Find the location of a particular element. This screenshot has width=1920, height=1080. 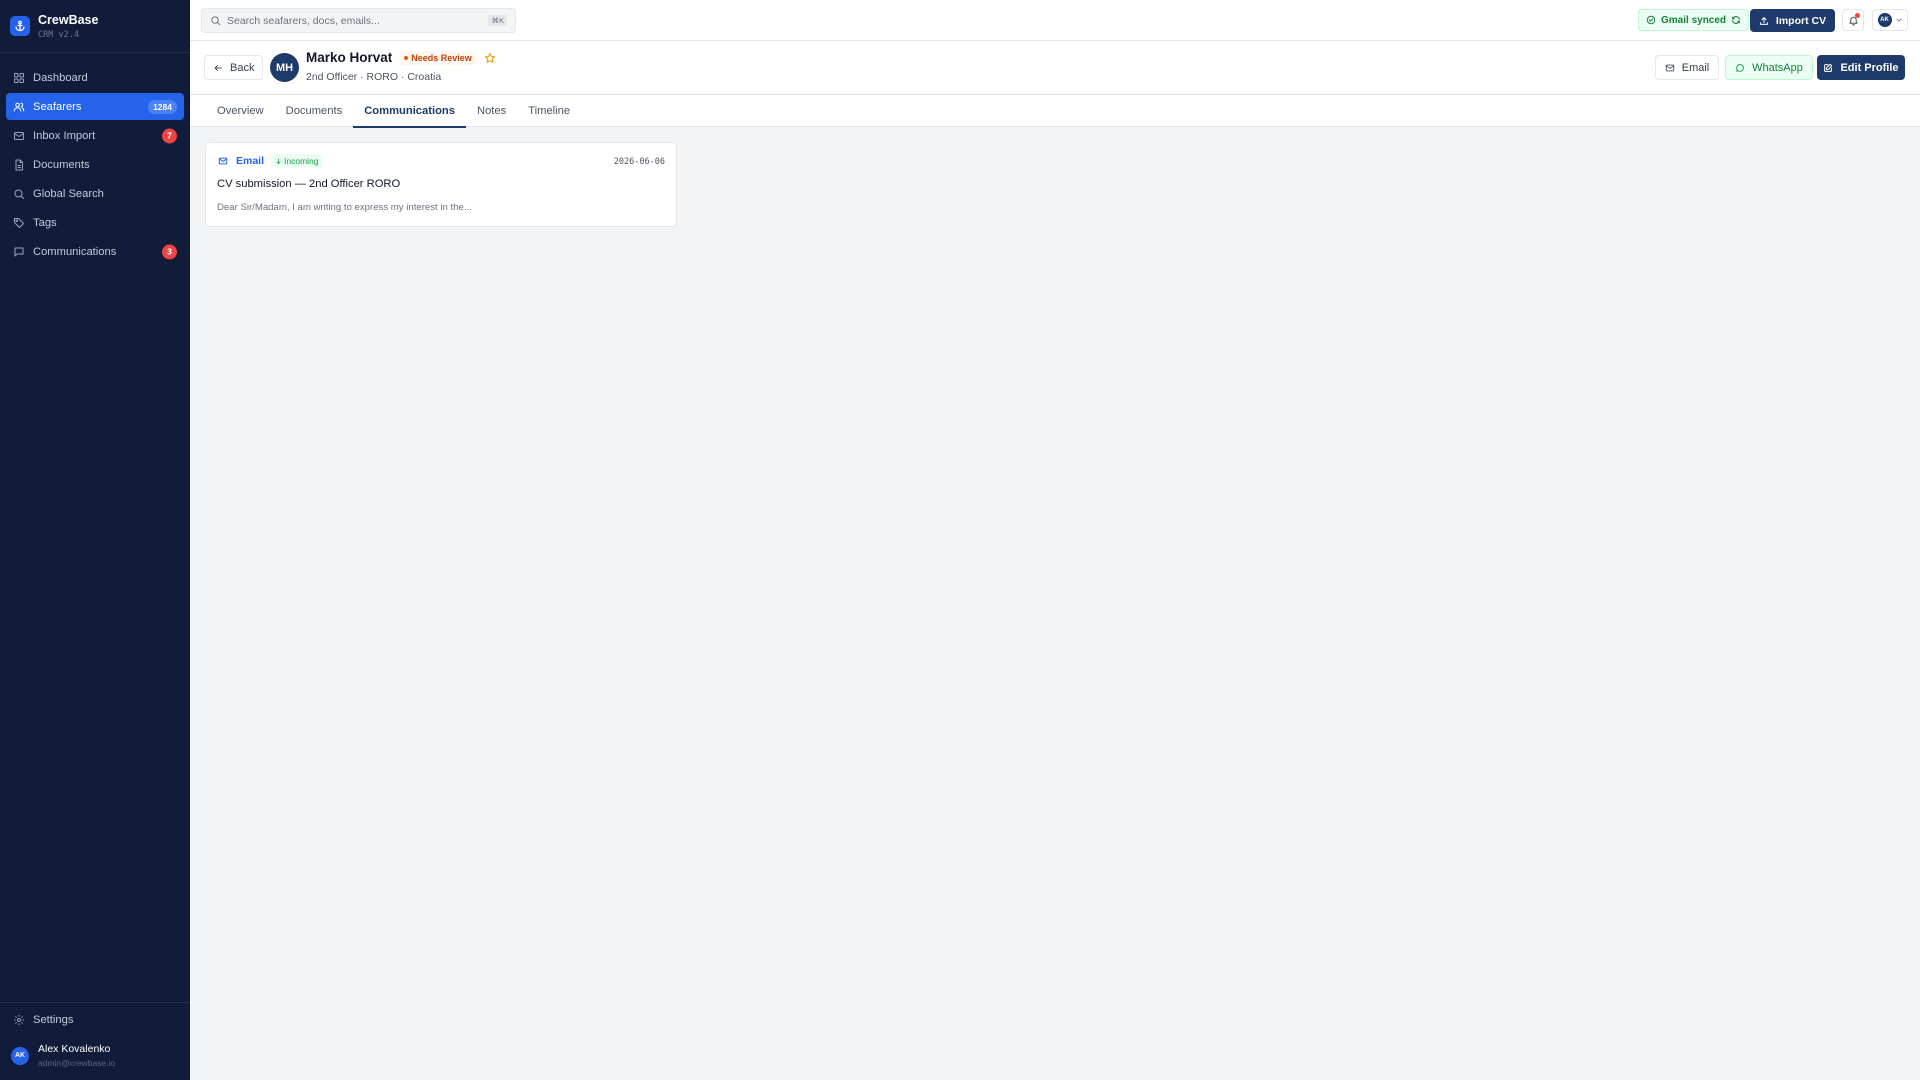

seafarer-subtitle: 2nd Officer · RORO · Croatia is located at coordinates (374, 77).